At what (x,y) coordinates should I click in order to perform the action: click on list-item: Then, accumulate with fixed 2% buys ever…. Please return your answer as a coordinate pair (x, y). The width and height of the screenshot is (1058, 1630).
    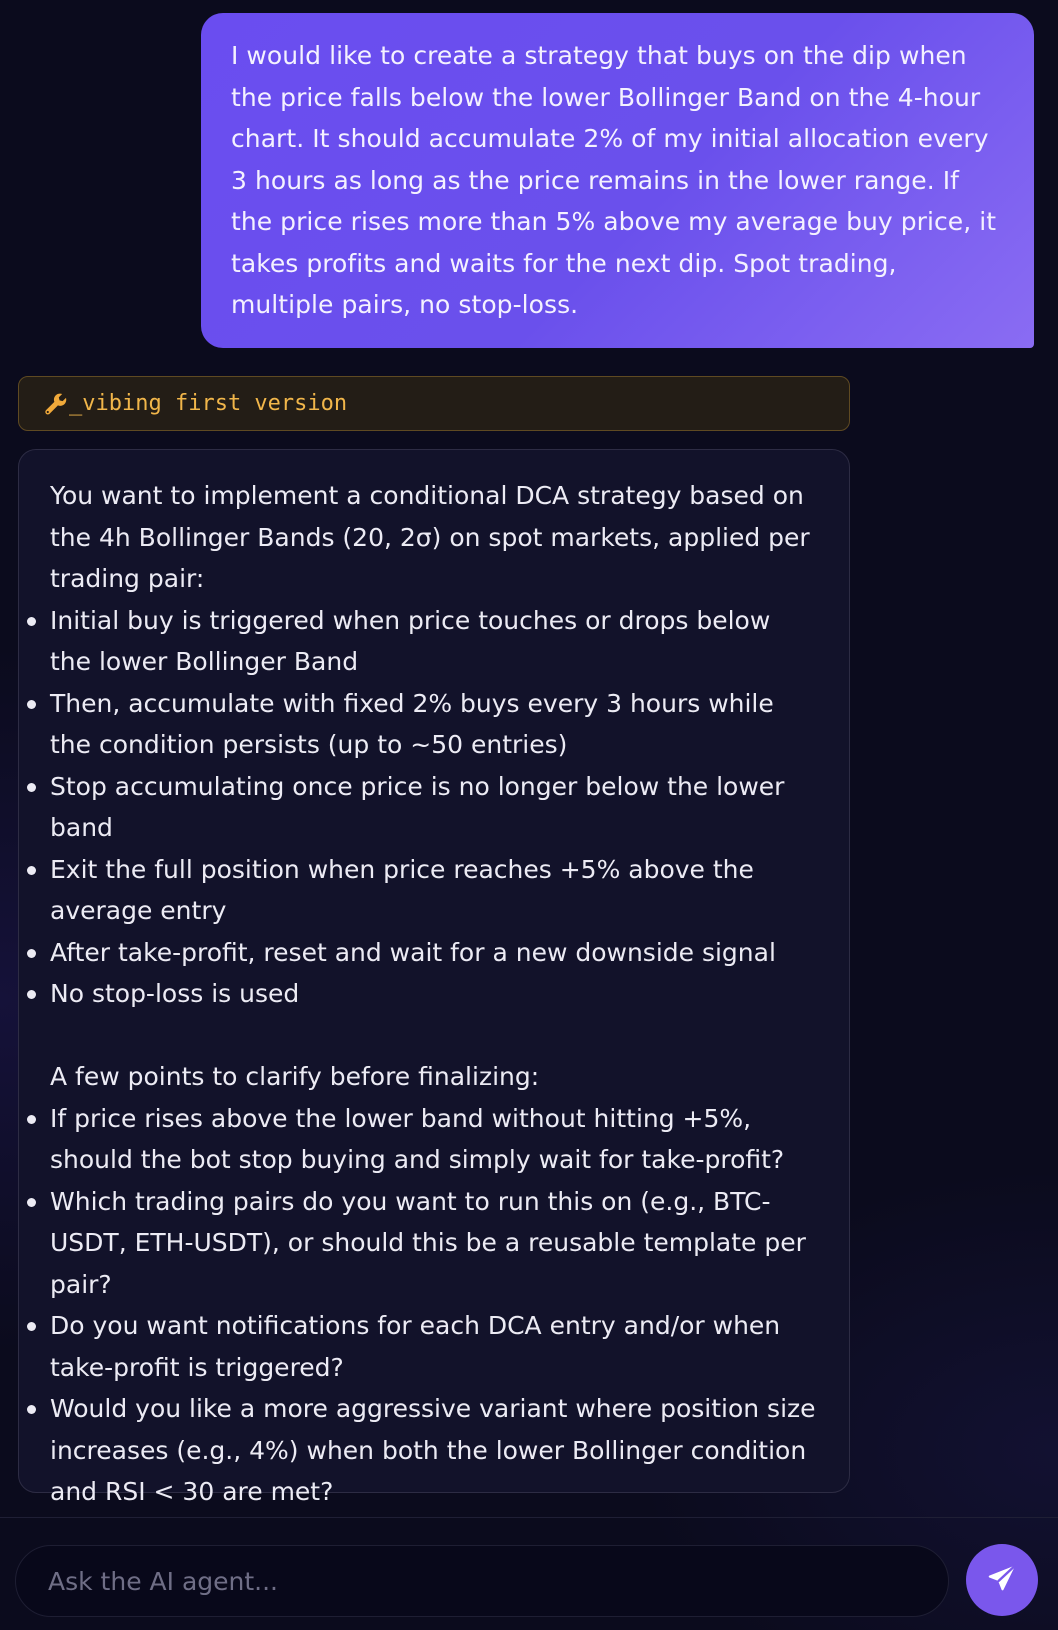
    Looking at the image, I should click on (423, 724).